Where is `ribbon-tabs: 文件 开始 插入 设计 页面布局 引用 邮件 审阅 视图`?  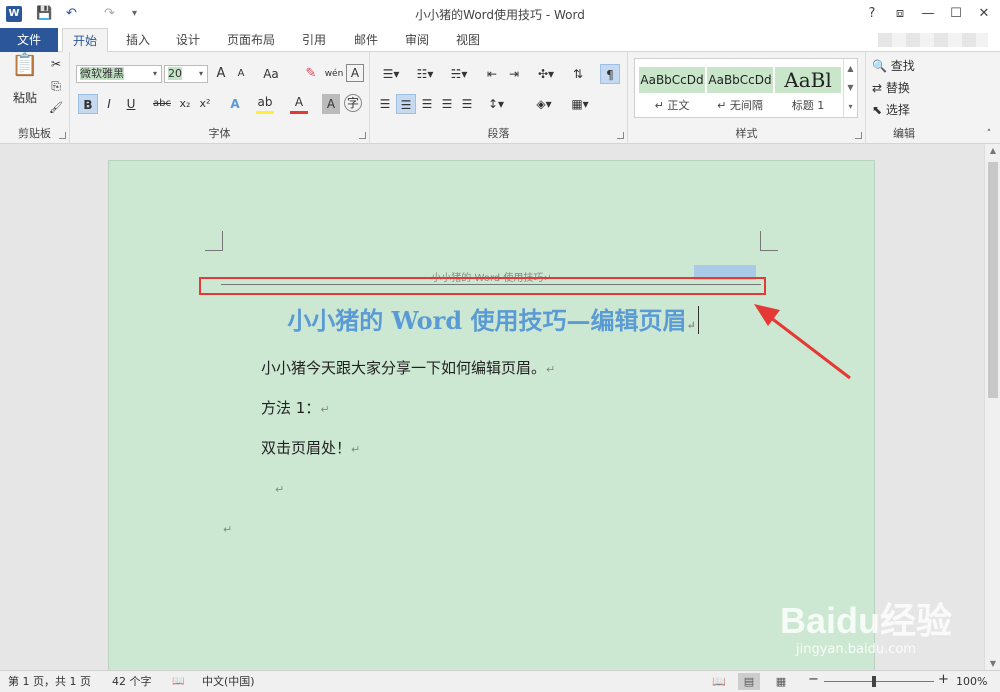 ribbon-tabs: 文件 开始 插入 设计 页面布局 引用 邮件 审阅 视图 is located at coordinates (500, 40).